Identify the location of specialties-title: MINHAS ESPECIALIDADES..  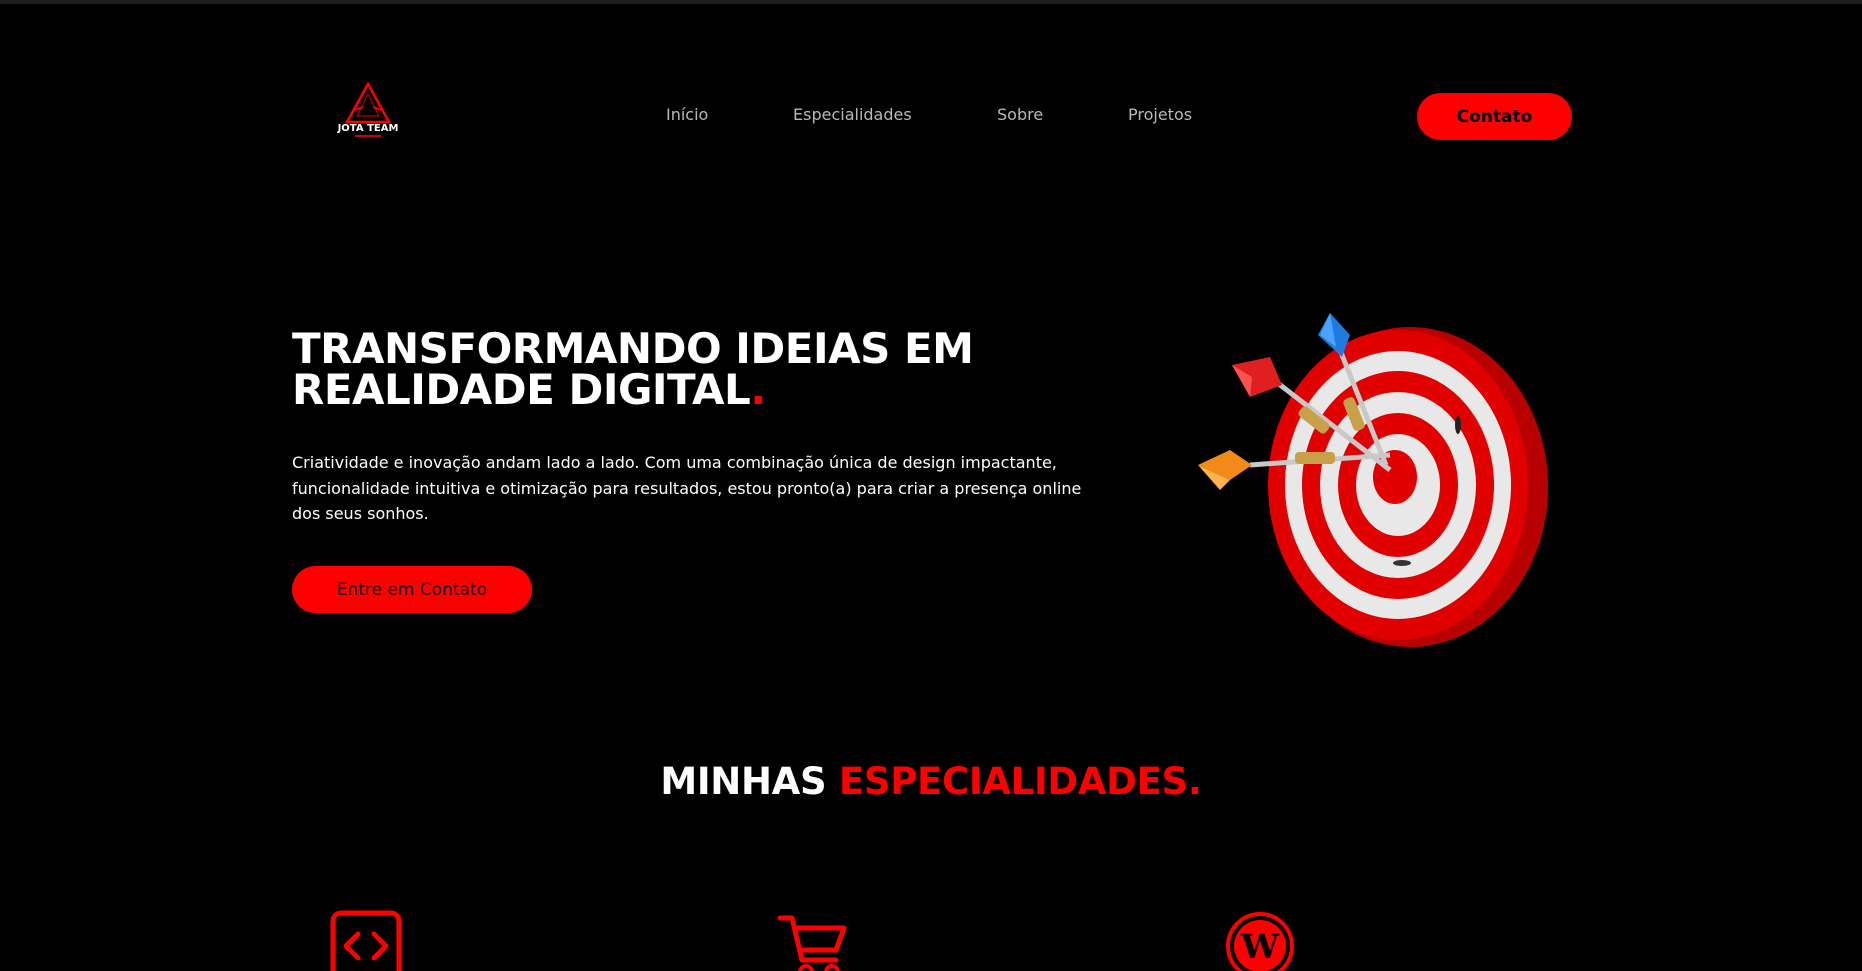
(931, 781).